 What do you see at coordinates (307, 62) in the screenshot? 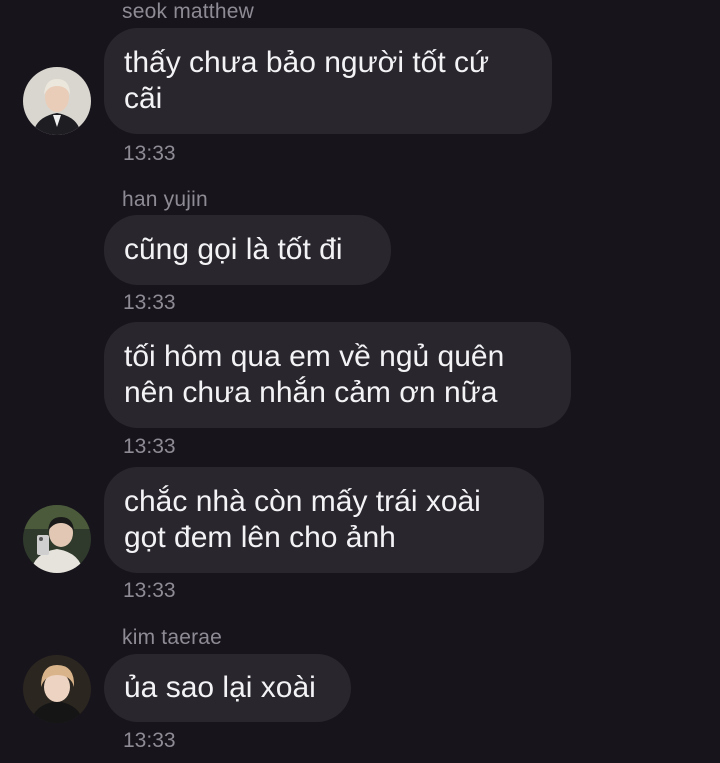
I see `message-line: thấy chưa bảo người tốt cứ` at bounding box center [307, 62].